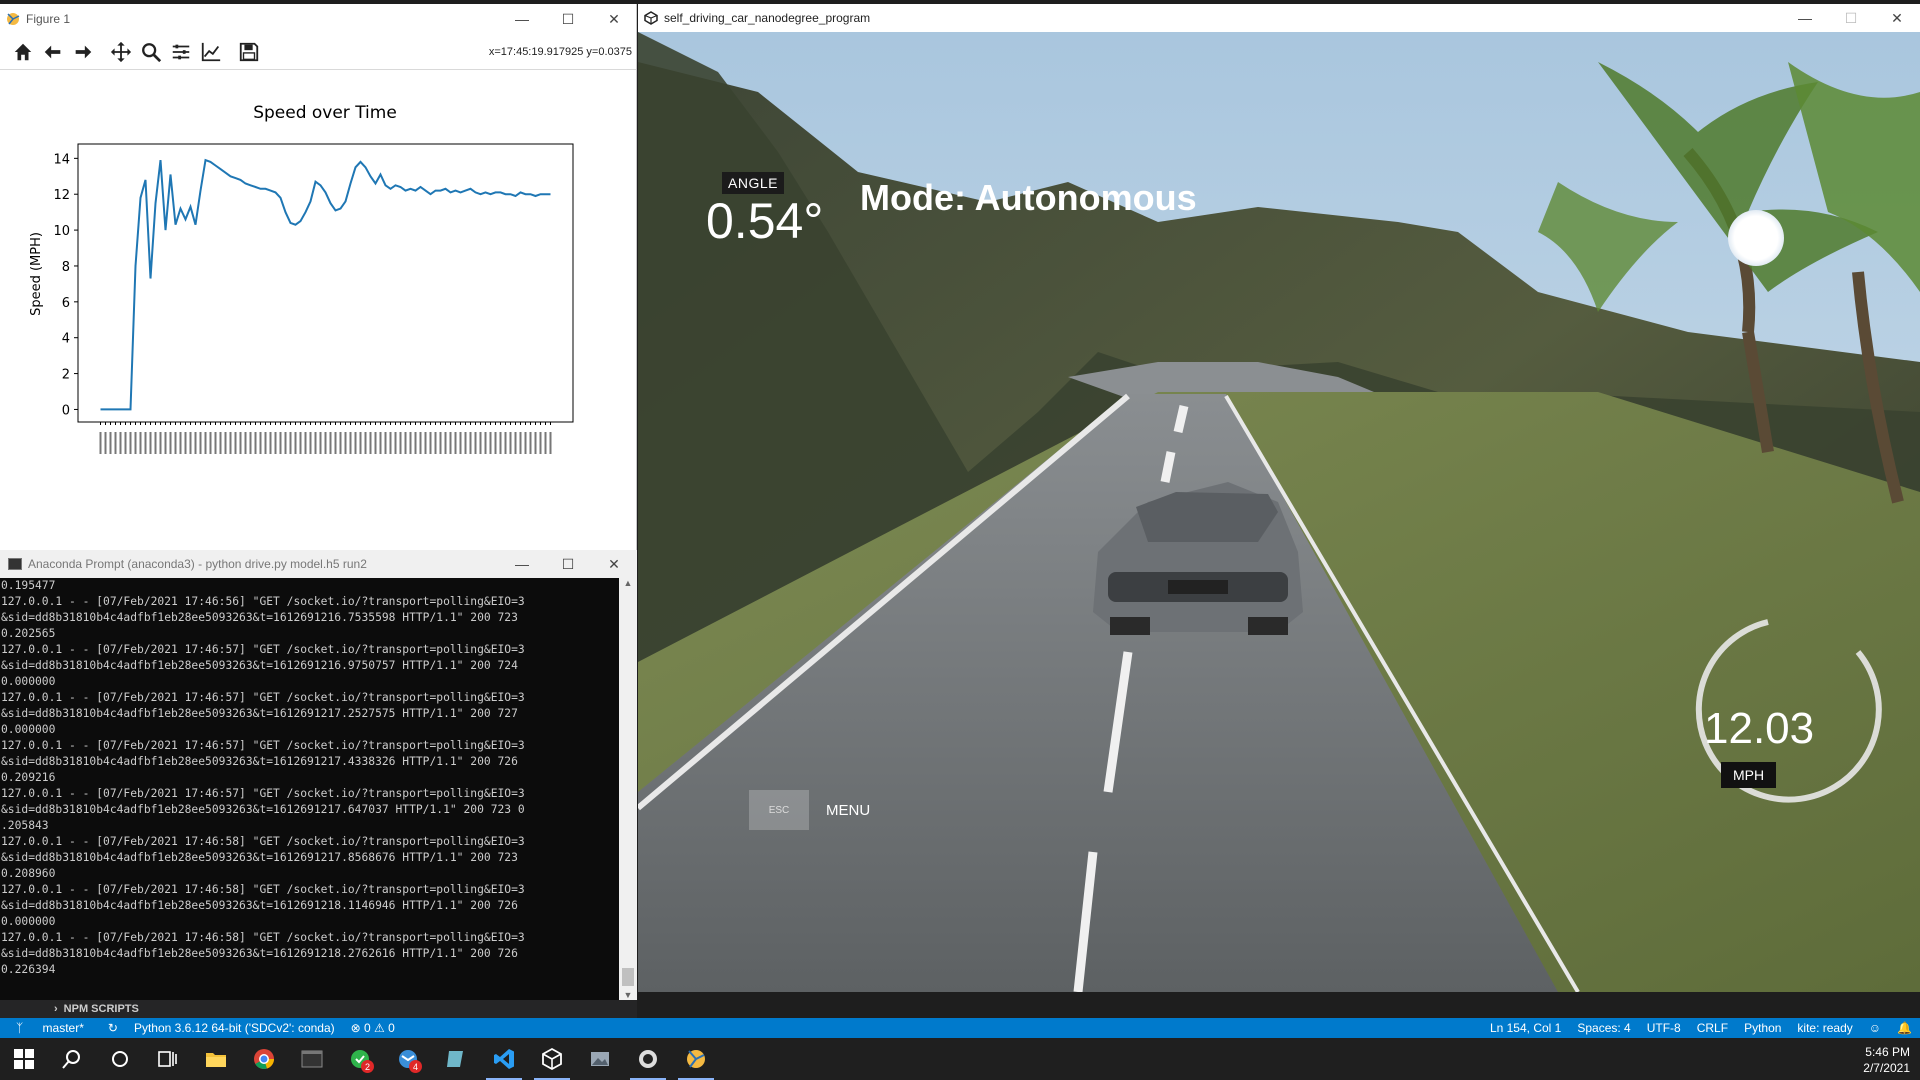 The image size is (1920, 1080). What do you see at coordinates (151, 52) in the screenshot?
I see `zoom-icon` at bounding box center [151, 52].